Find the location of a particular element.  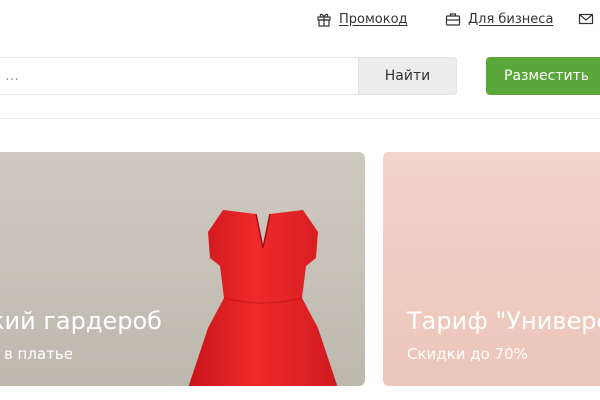

briefcase-icon is located at coordinates (453, 19).